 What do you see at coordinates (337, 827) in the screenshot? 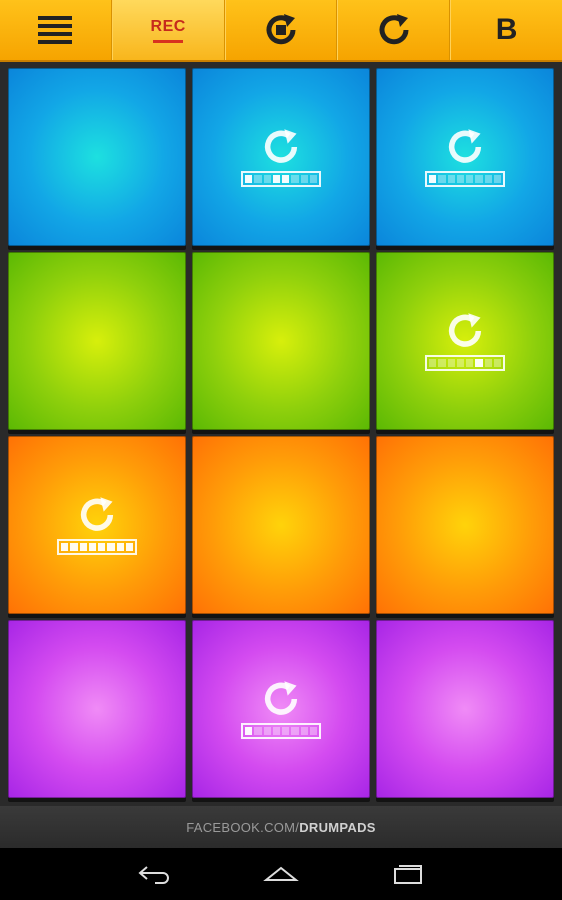
I see `footer-brand: DRUMPADS` at bounding box center [337, 827].